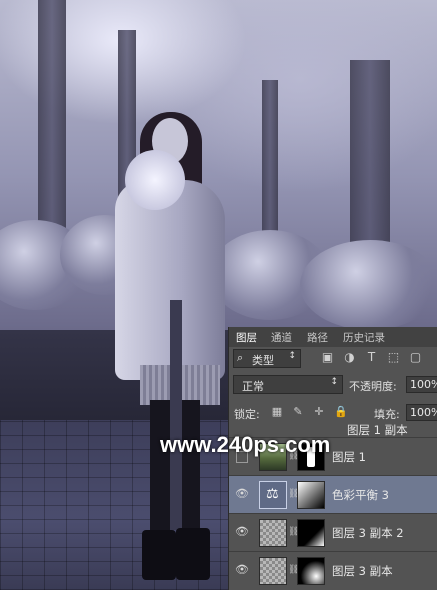 This screenshot has height=590, width=437. Describe the element at coordinates (421, 384) in the screenshot. I see `opacity-input: 100%` at that location.